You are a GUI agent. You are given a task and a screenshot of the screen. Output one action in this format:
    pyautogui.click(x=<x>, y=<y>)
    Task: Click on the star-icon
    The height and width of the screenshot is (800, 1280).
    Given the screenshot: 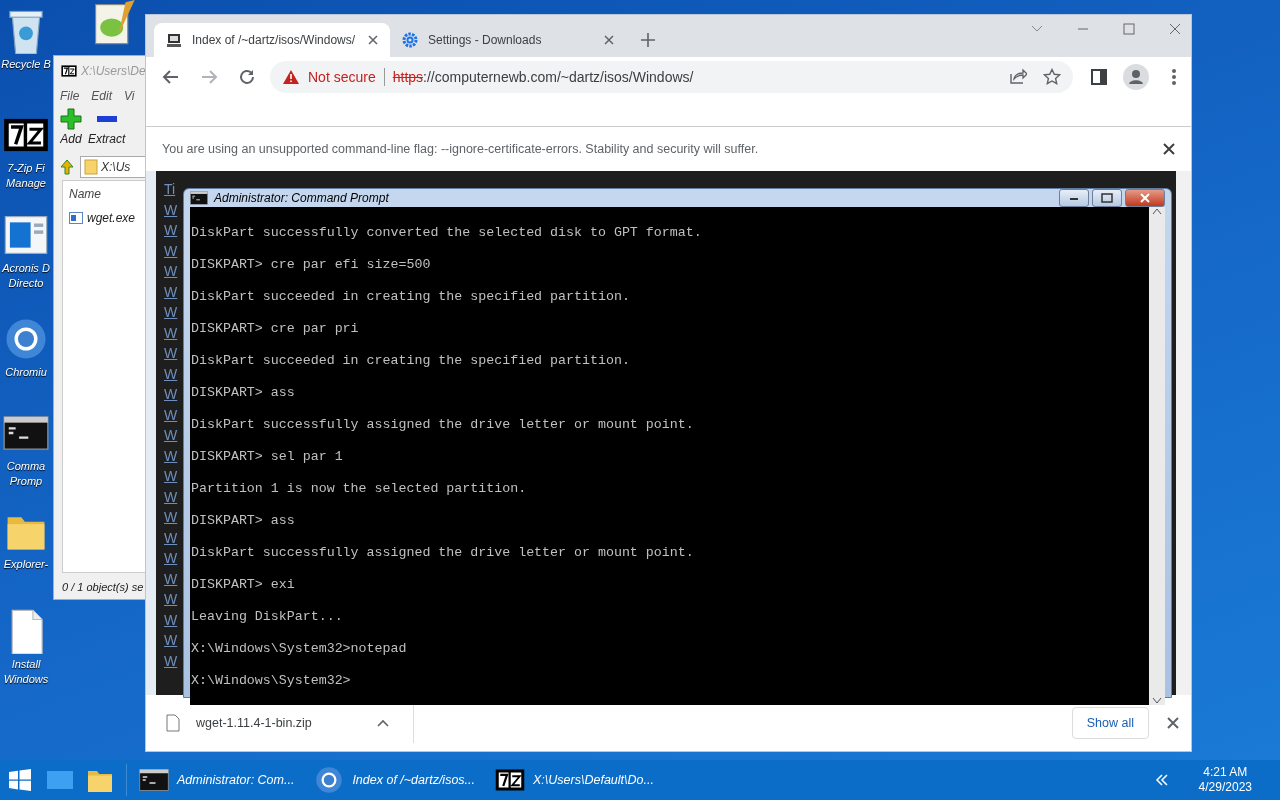 What is the action you would take?
    pyautogui.click(x=1052, y=77)
    